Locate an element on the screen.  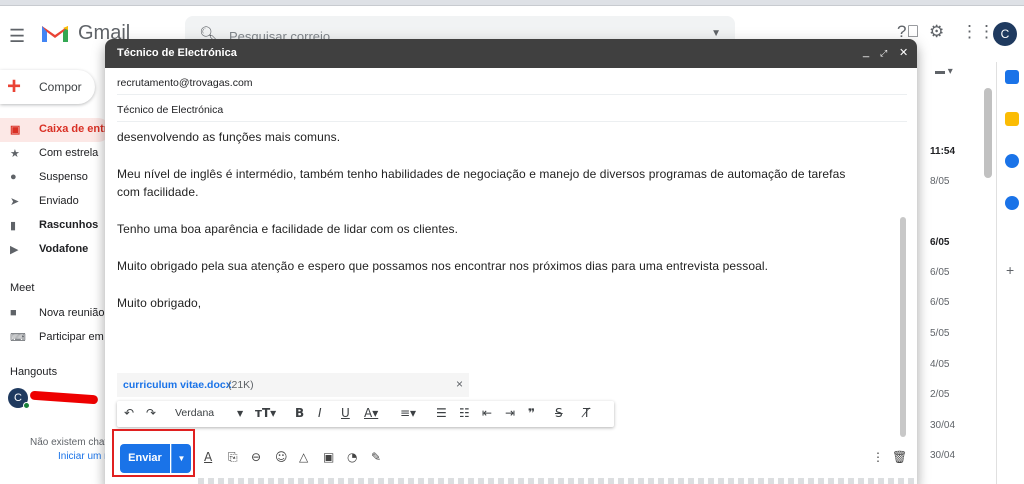
mail-date: 4/05 is located at coordinates (940, 364).